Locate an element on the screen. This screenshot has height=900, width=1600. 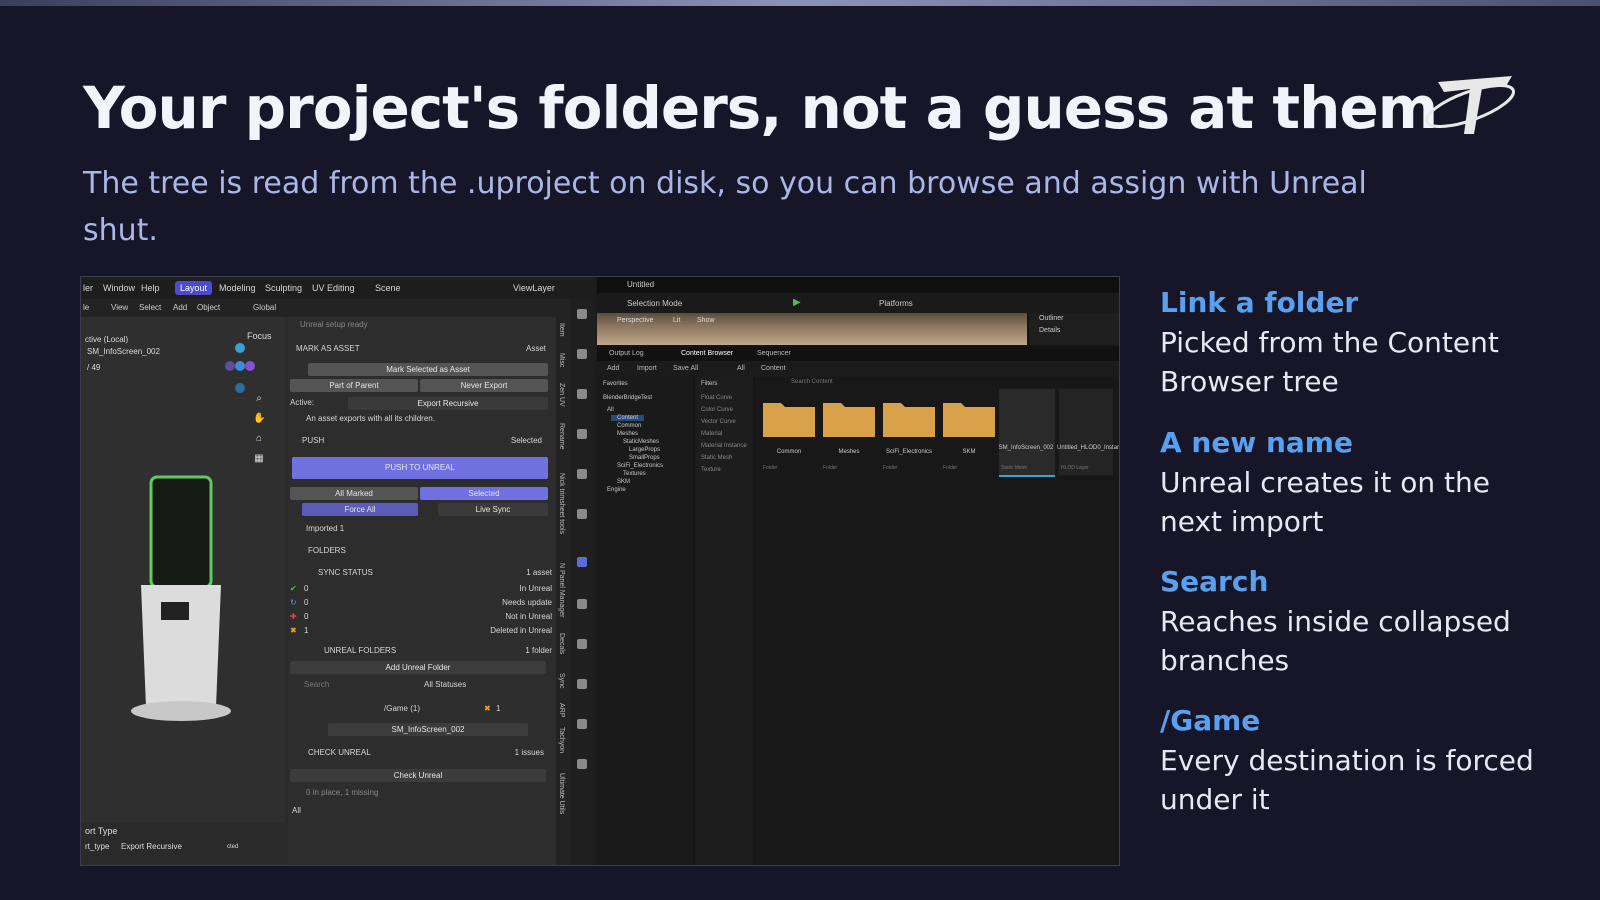
vtab-misc: Misc is located at coordinates (561, 360).